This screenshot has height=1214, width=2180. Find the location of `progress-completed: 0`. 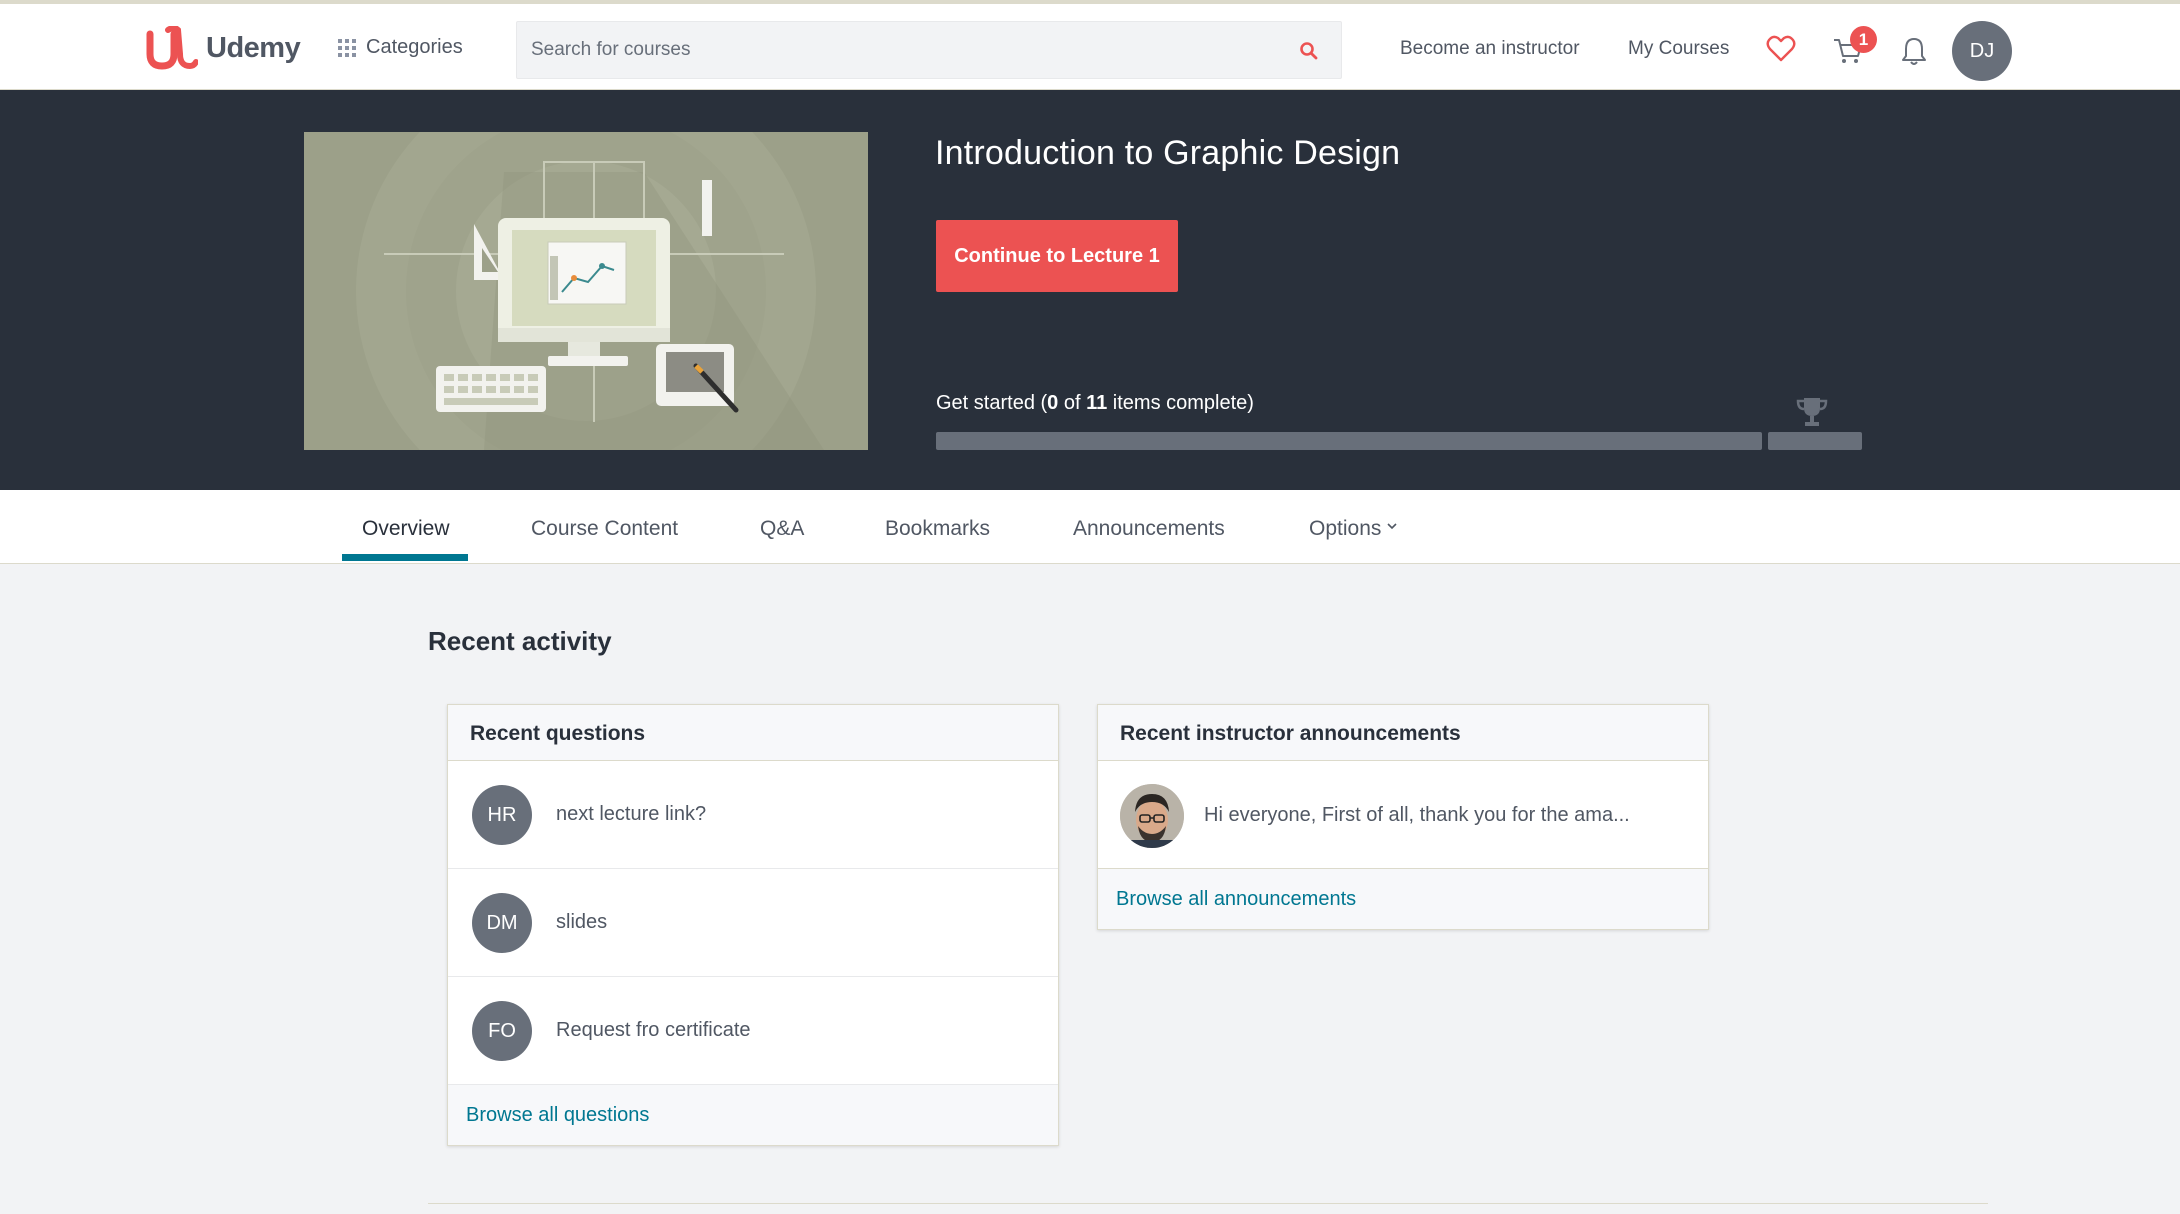

progress-completed: 0 is located at coordinates (1053, 403).